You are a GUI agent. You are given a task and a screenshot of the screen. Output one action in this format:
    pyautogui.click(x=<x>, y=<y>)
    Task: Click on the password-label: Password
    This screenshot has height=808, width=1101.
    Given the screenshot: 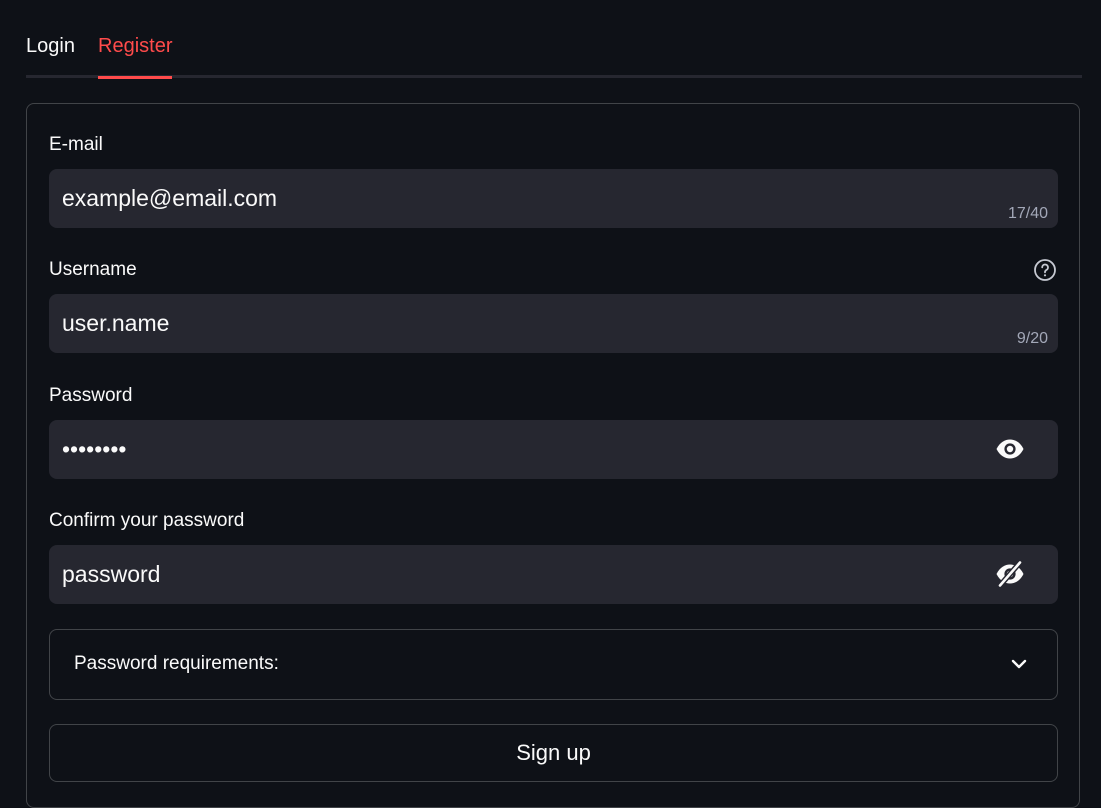 What is the action you would take?
    pyautogui.click(x=91, y=395)
    